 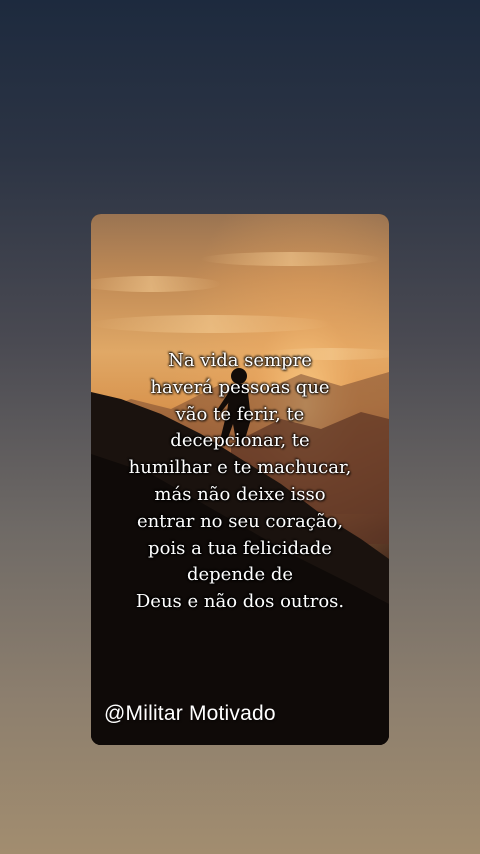 What do you see at coordinates (240, 494) in the screenshot?
I see `quote-line: más não deixe isso` at bounding box center [240, 494].